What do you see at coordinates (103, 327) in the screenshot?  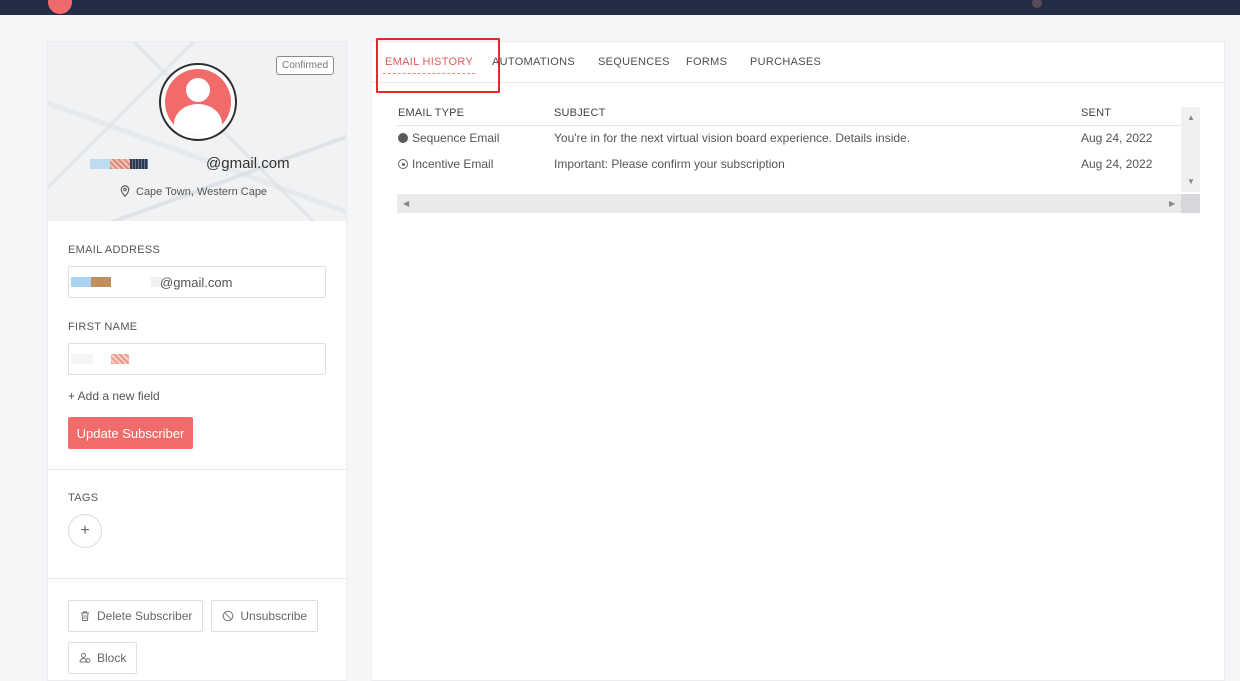 I see `first-name-label: FIRST NAME` at bounding box center [103, 327].